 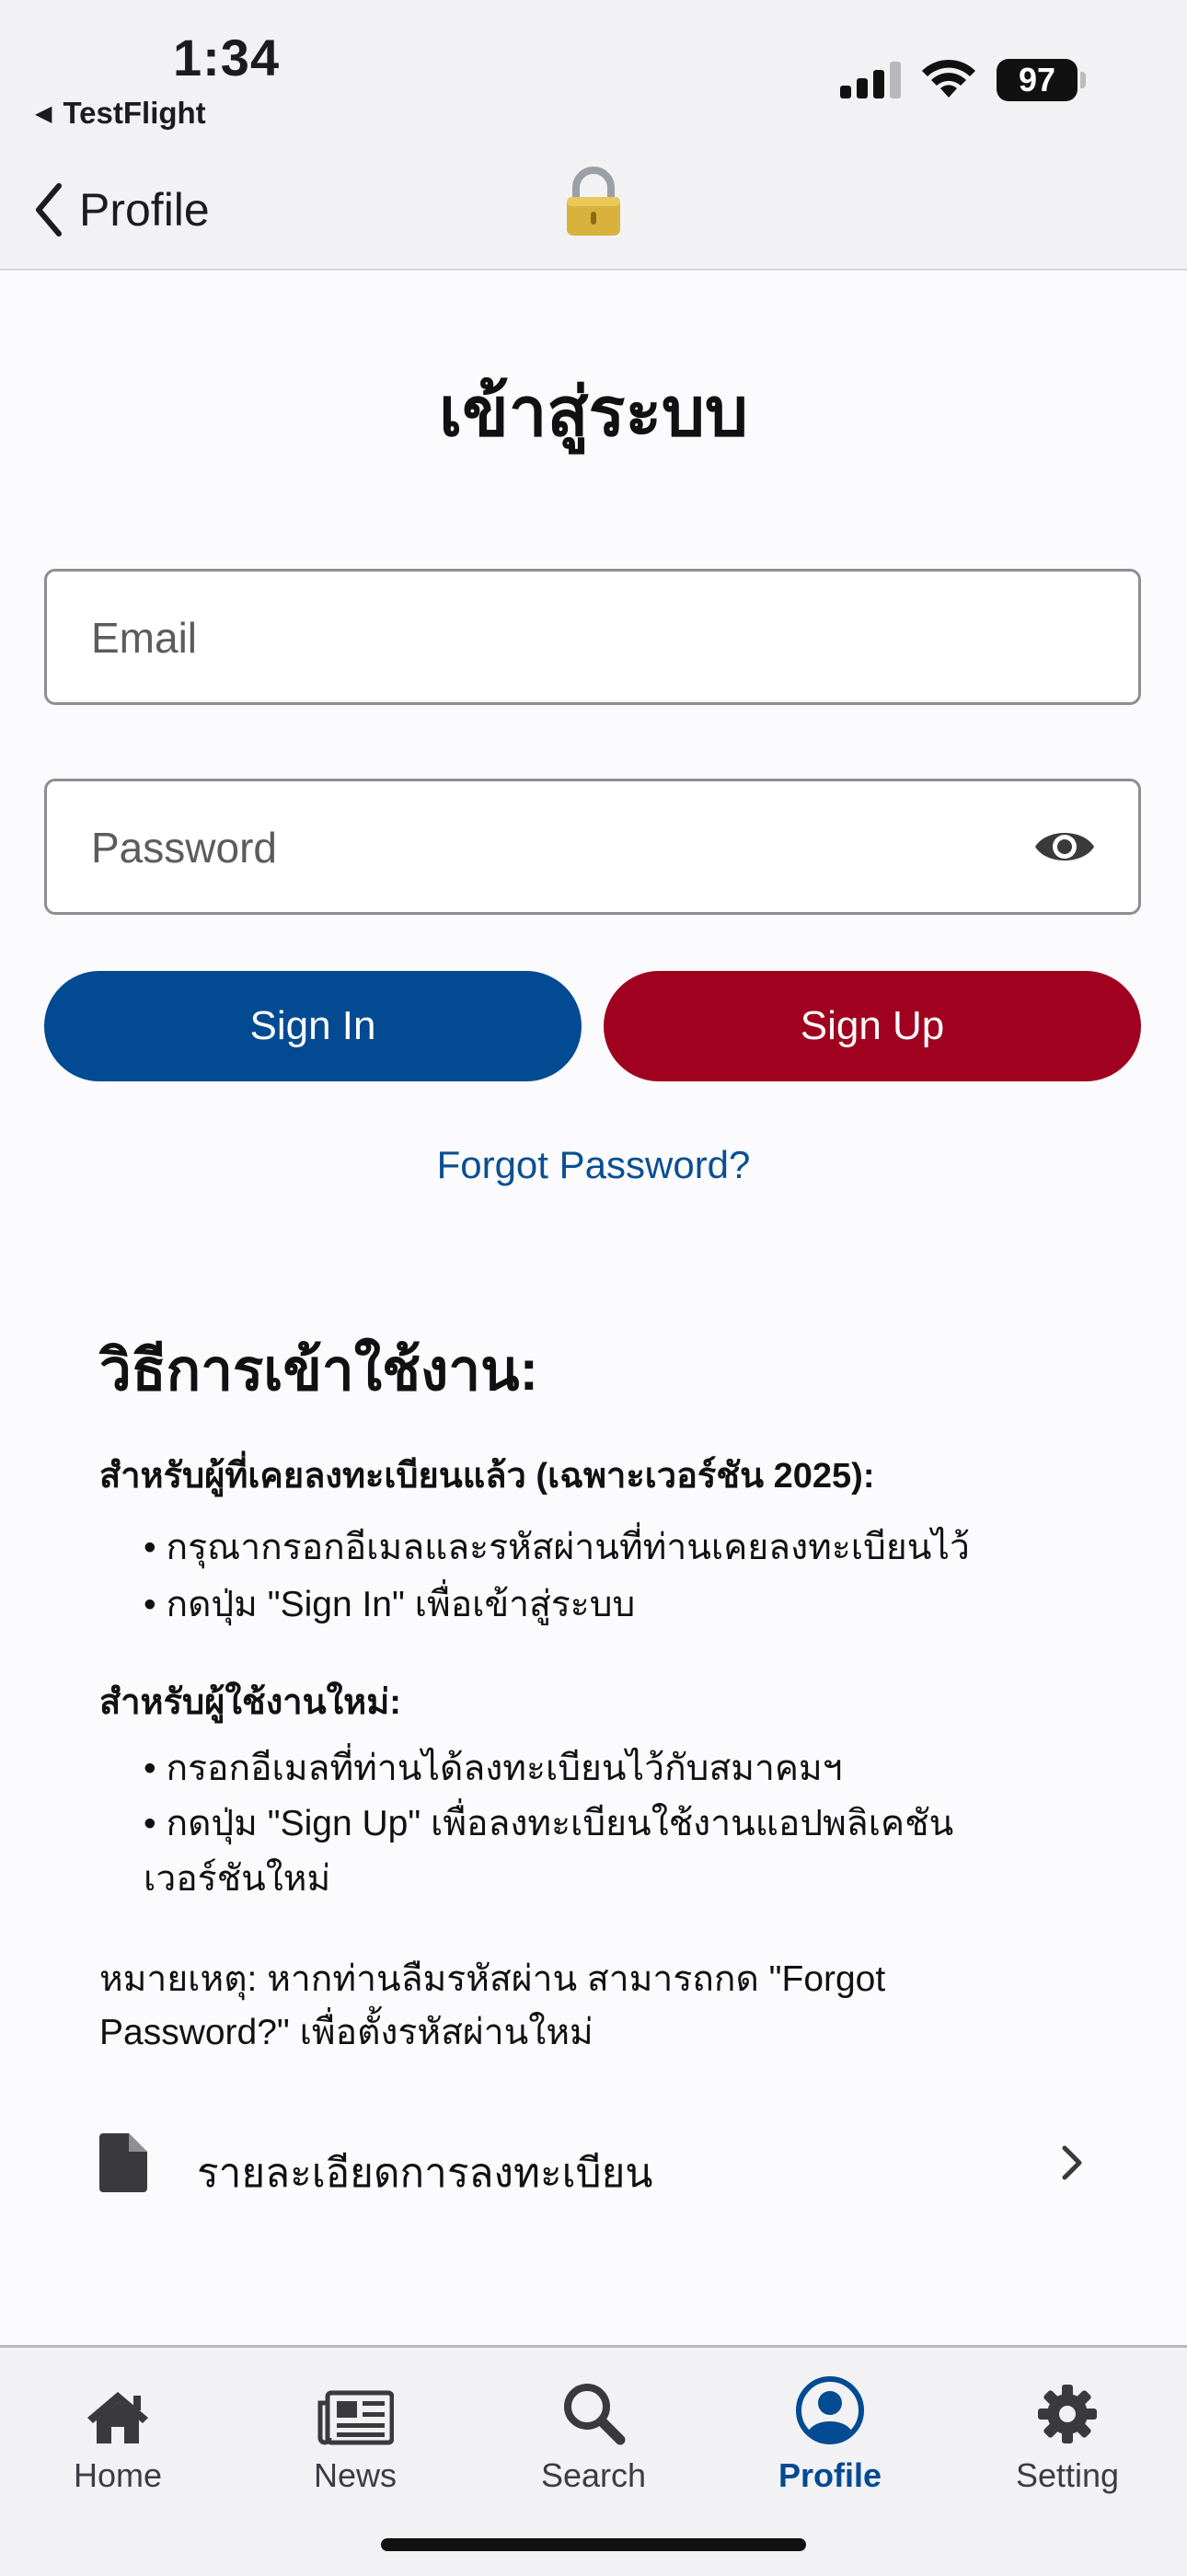 I want to click on status-bar: 1:34 ◀ TestFlight 97, so click(x=593, y=78).